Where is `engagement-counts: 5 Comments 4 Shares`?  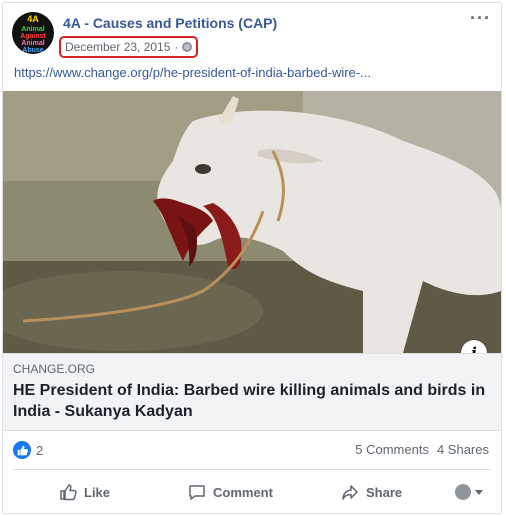
engagement-counts: 5 Comments 4 Shares is located at coordinates (422, 449).